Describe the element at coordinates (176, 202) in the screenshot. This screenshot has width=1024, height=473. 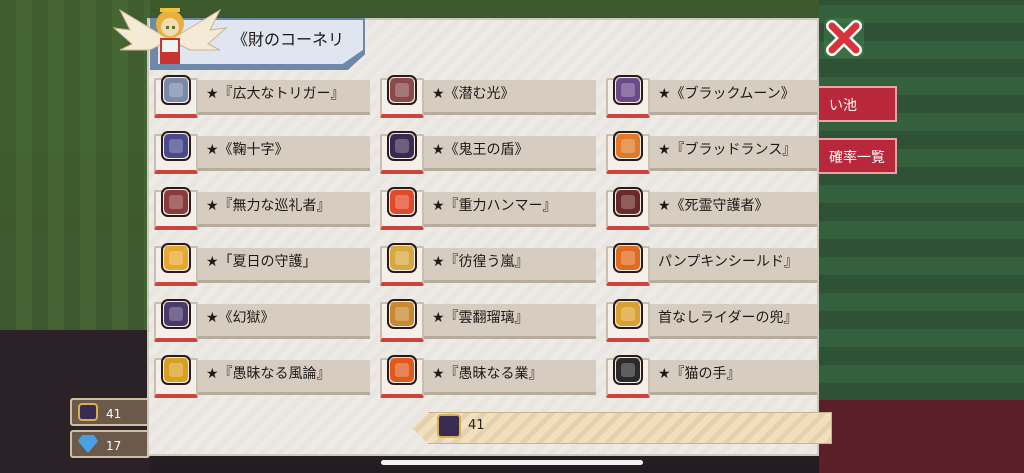
I see `pilgrim-helm-icon` at that location.